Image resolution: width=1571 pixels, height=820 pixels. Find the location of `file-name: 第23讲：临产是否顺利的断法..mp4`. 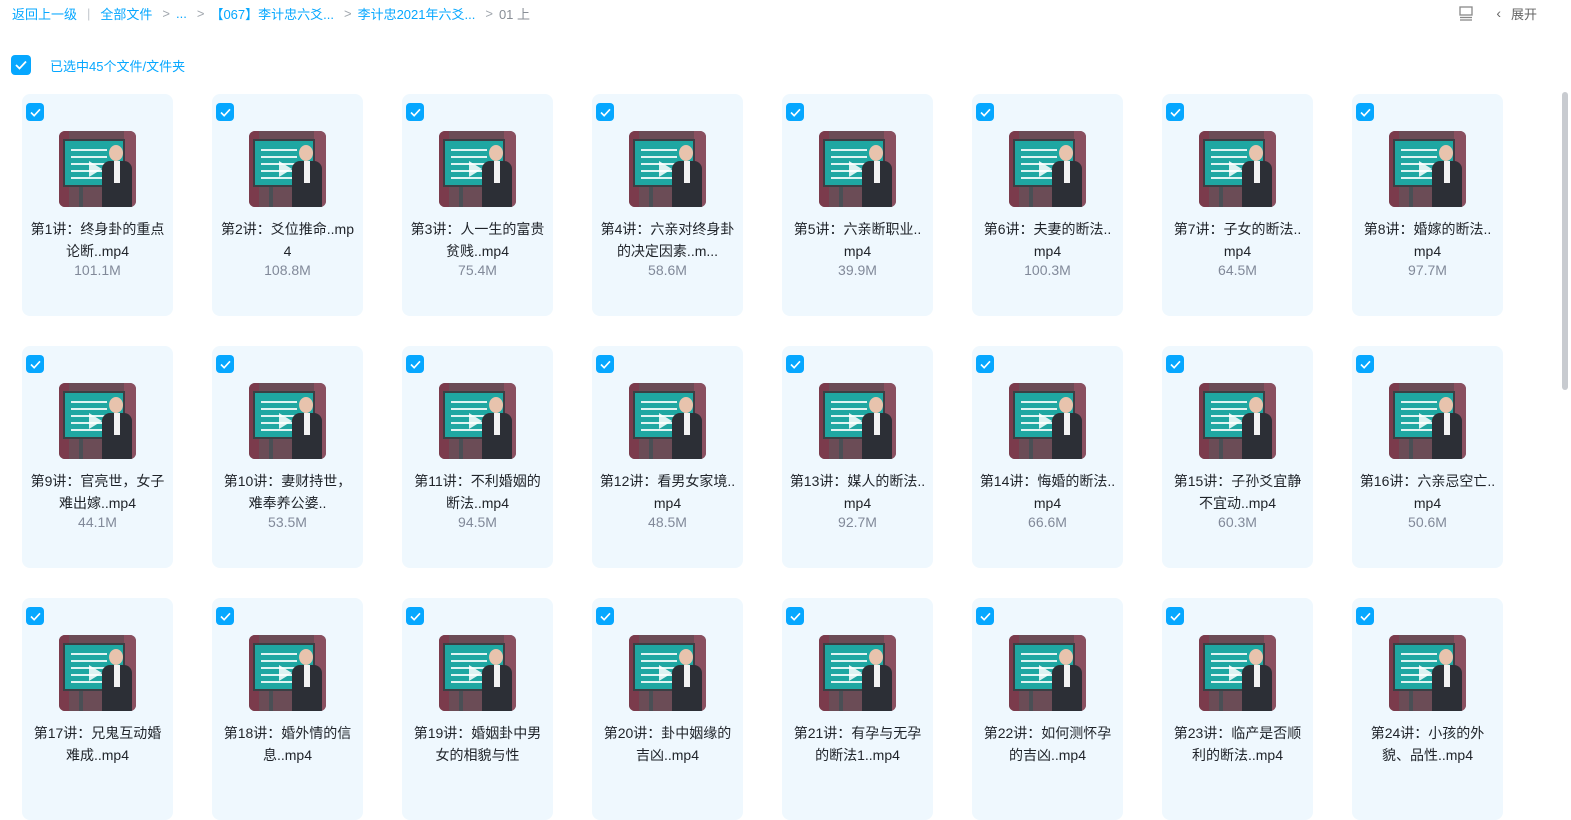

file-name: 第23讲：临产是否顺利的断法..mp4 is located at coordinates (1237, 744).